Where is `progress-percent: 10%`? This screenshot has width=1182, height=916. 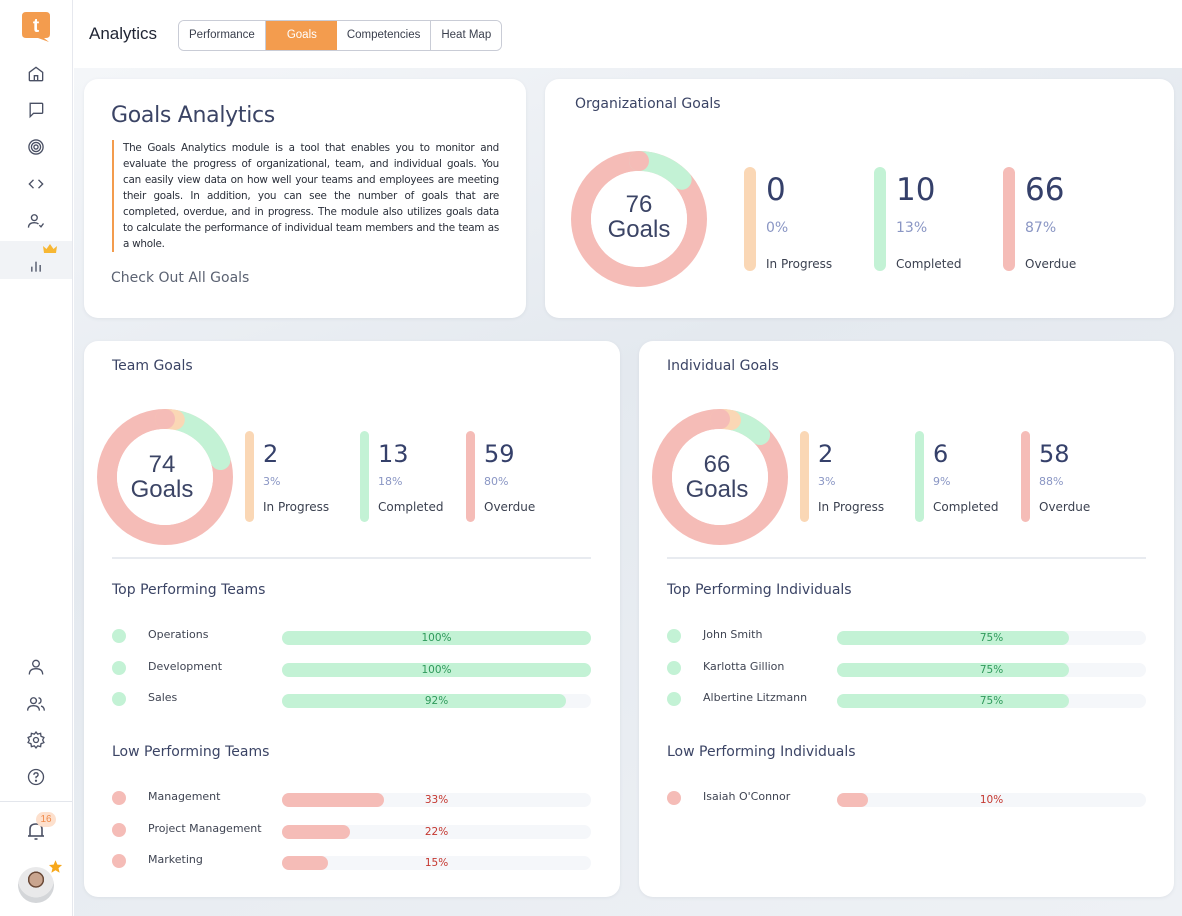 progress-percent: 10% is located at coordinates (991, 800).